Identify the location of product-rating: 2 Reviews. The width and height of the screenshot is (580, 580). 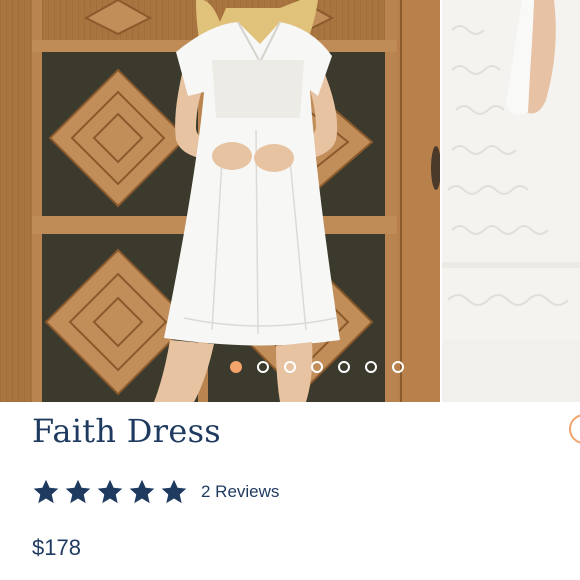
(155, 492).